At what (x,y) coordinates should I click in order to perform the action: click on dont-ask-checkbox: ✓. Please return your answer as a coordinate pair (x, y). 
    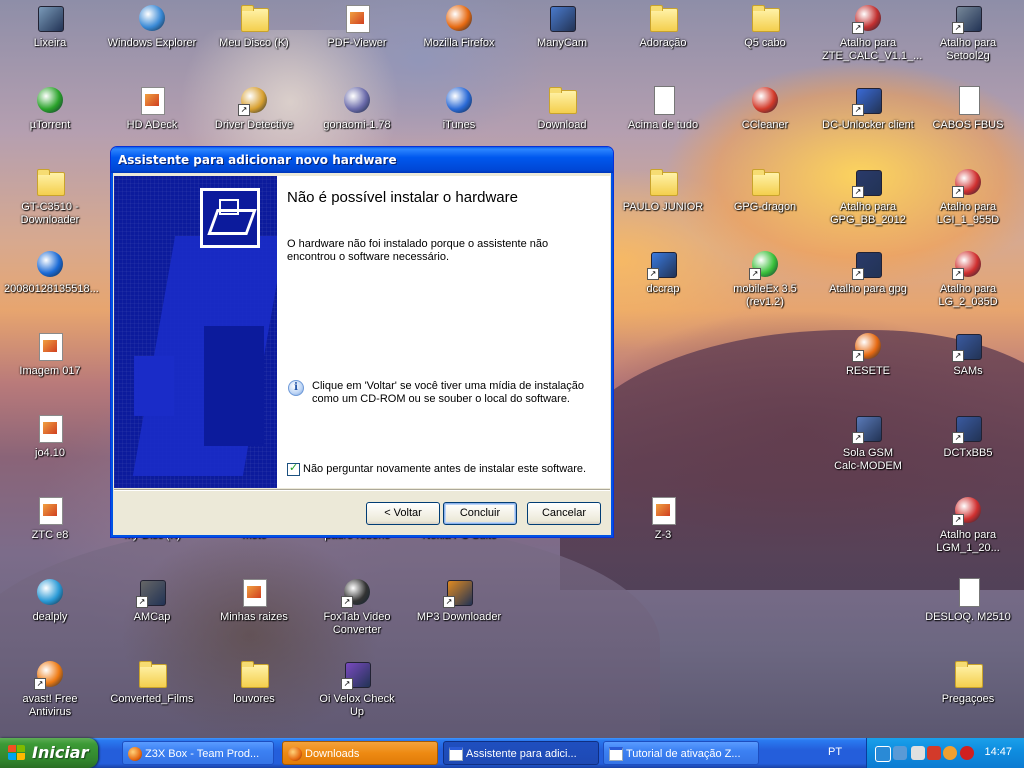
    Looking at the image, I should click on (293, 468).